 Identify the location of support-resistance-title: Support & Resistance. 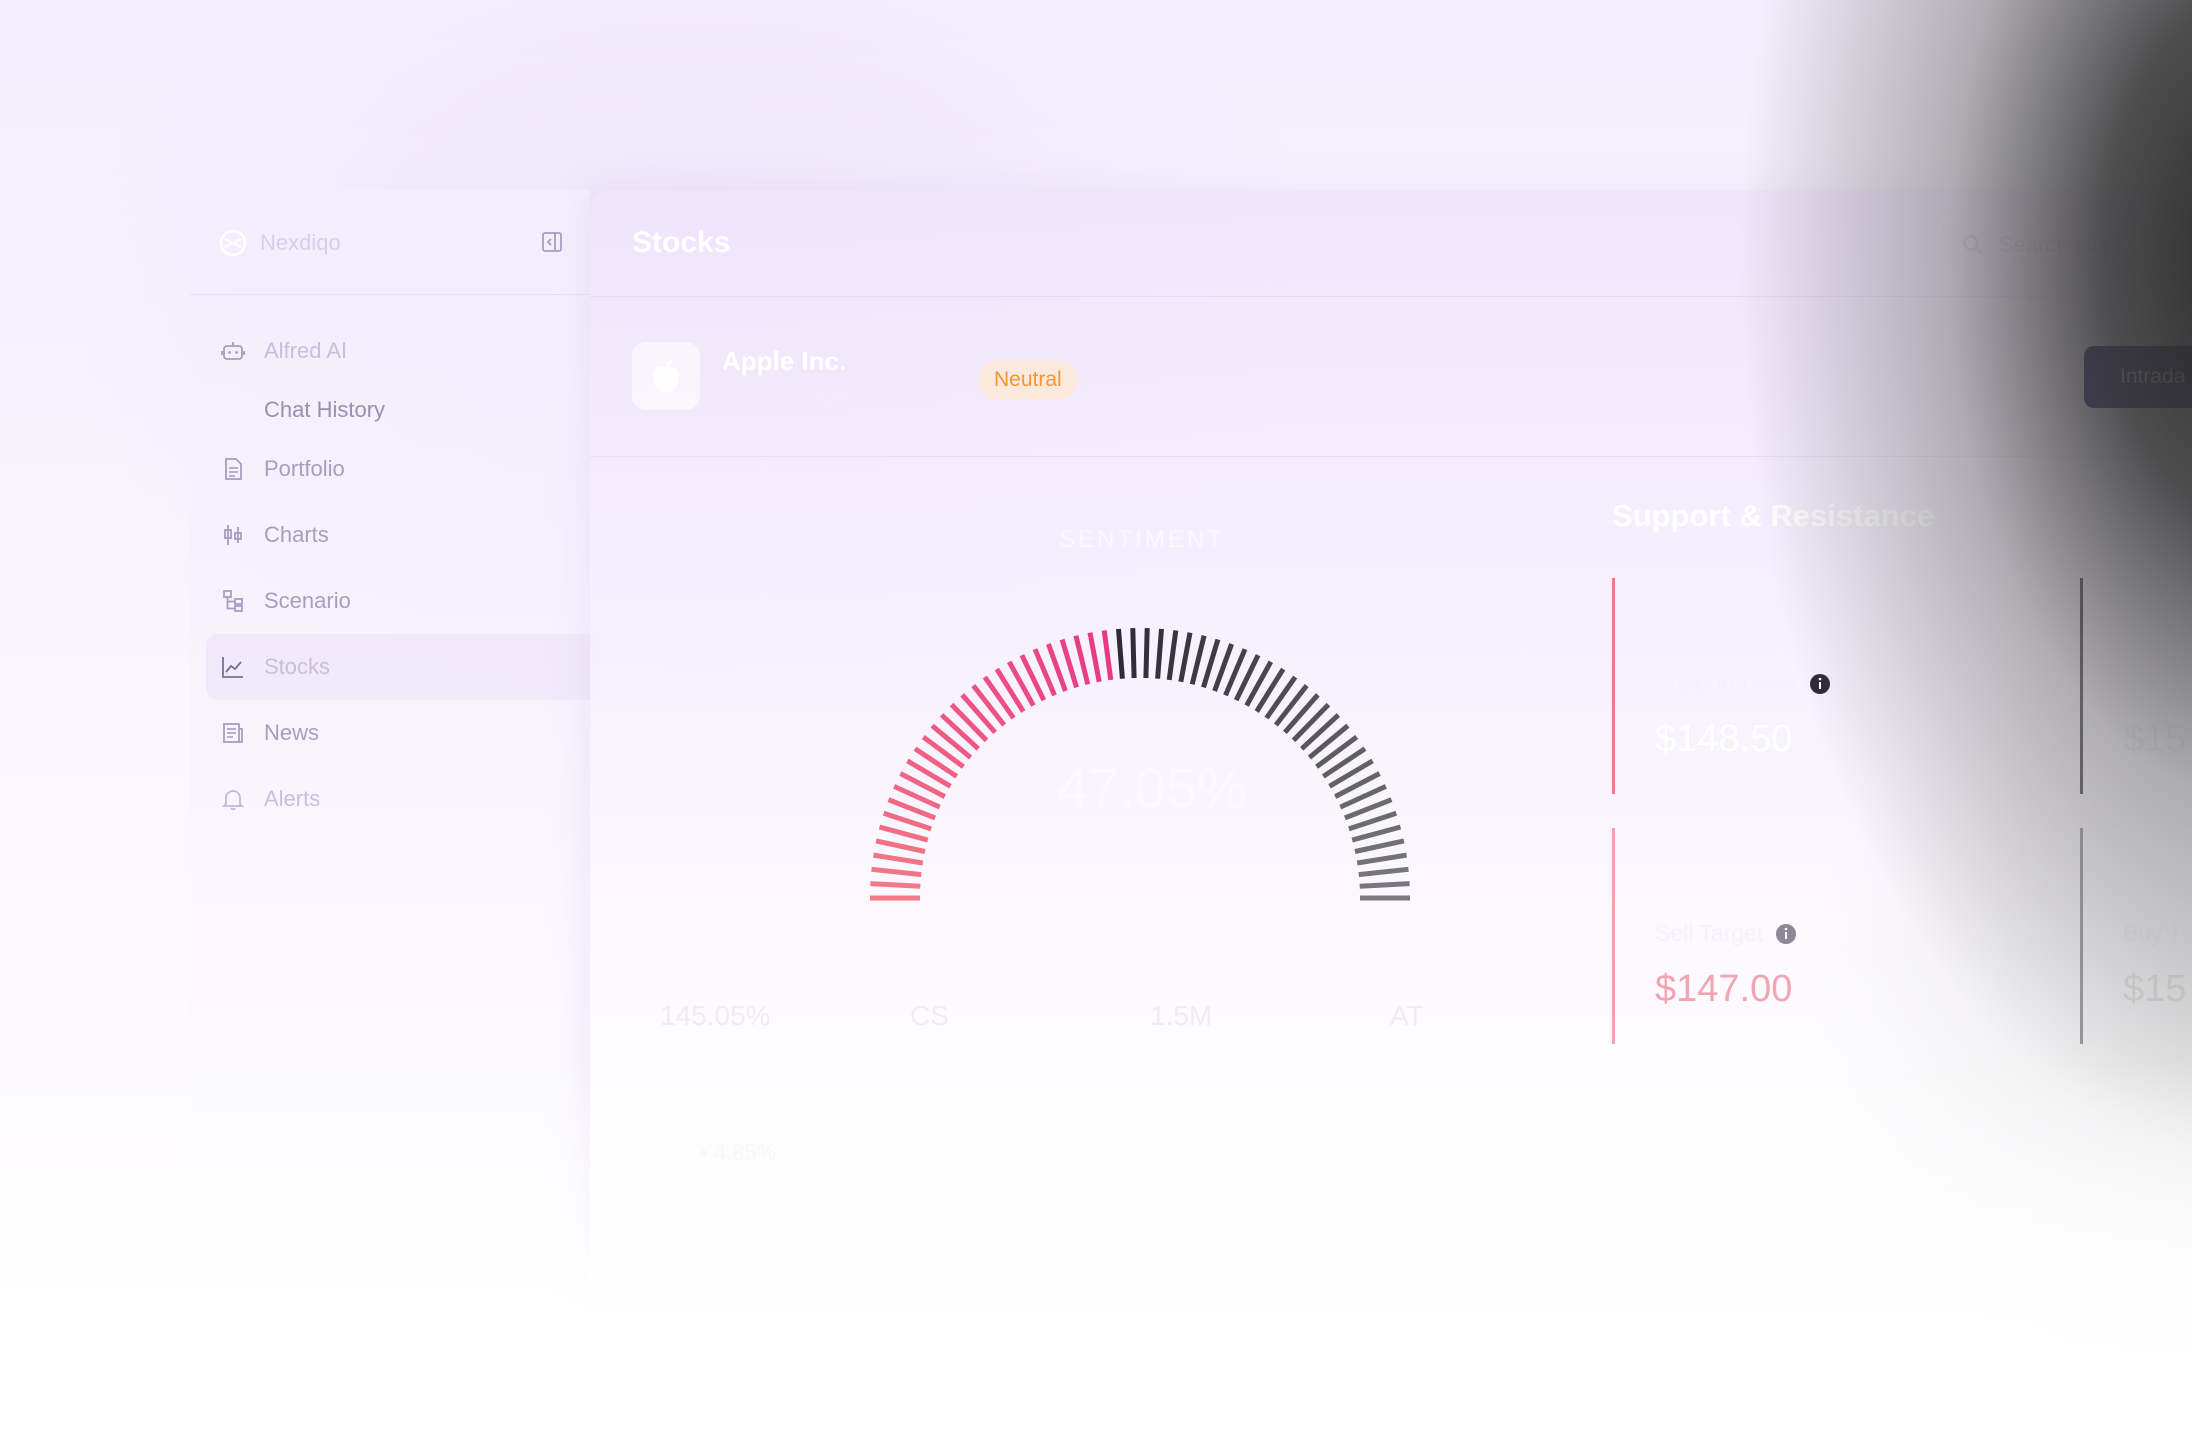
(1773, 515).